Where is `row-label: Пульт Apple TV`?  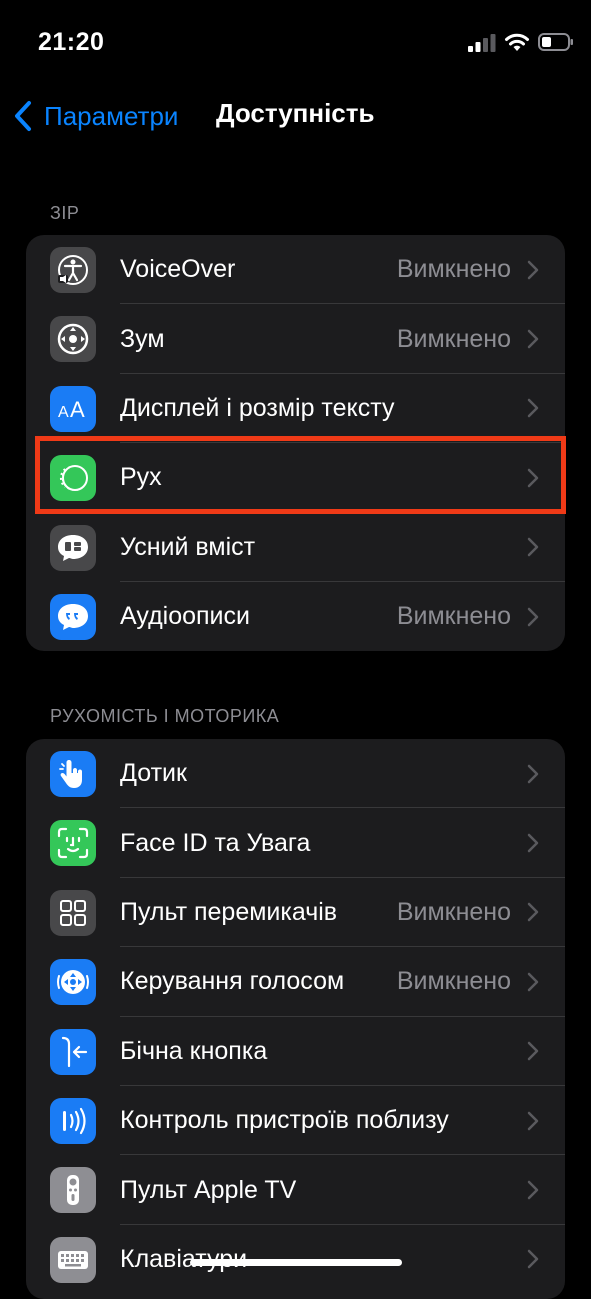 row-label: Пульт Apple TV is located at coordinates (208, 1189).